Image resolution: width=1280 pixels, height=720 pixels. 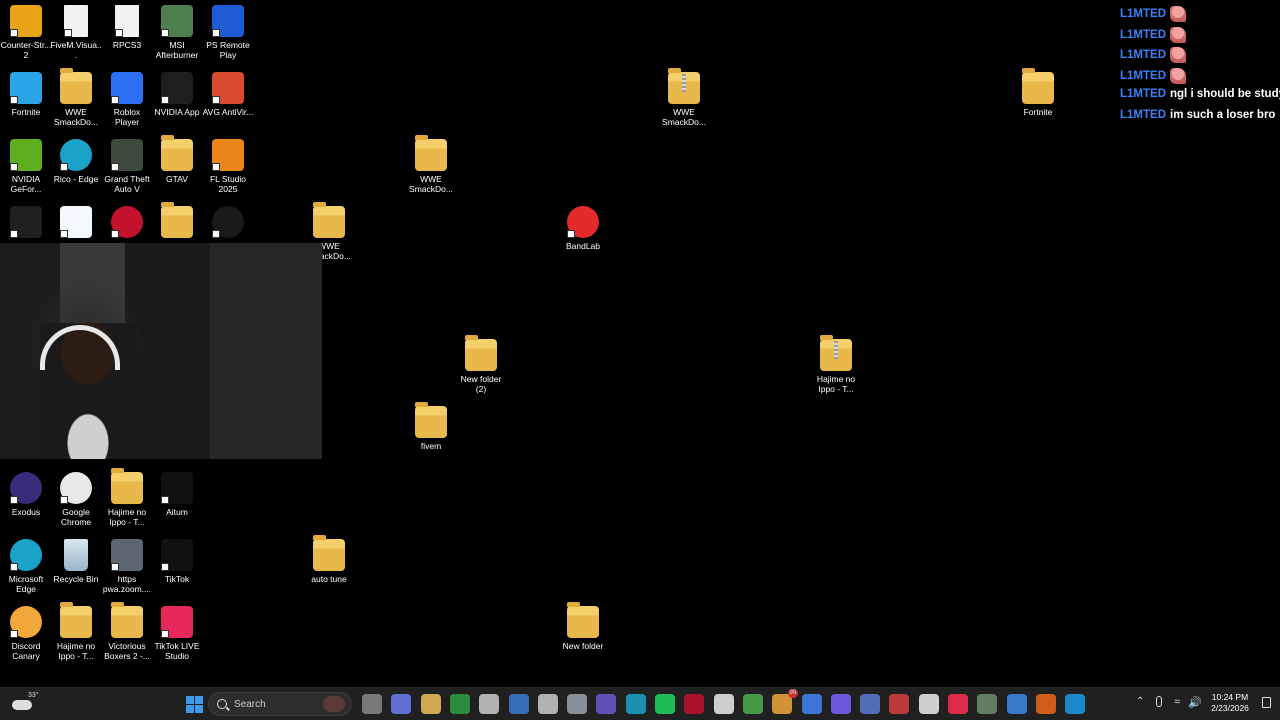 What do you see at coordinates (127, 99) in the screenshot?
I see `desktop-icon: Roblox Player` at bounding box center [127, 99].